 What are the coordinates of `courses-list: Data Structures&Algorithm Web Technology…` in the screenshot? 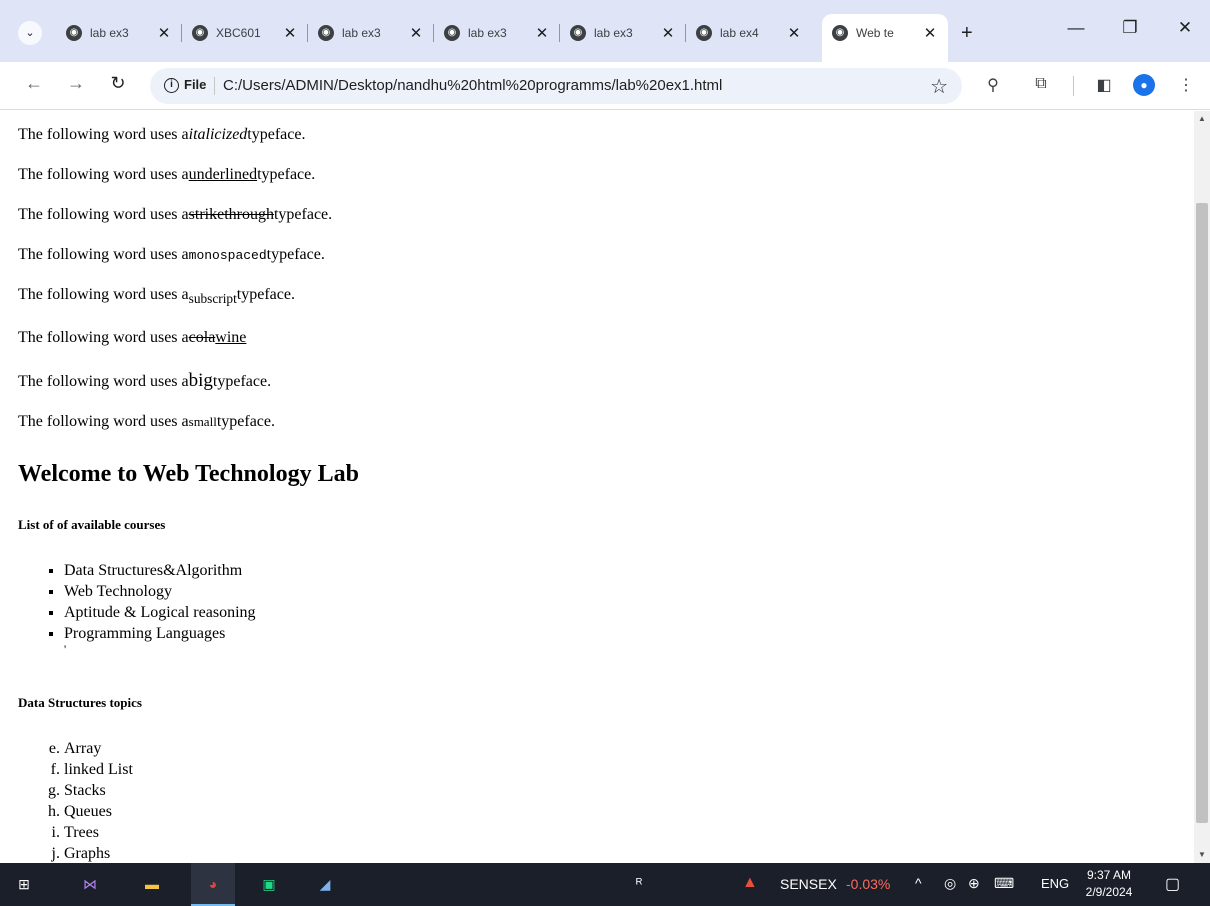 It's located at (160, 602).